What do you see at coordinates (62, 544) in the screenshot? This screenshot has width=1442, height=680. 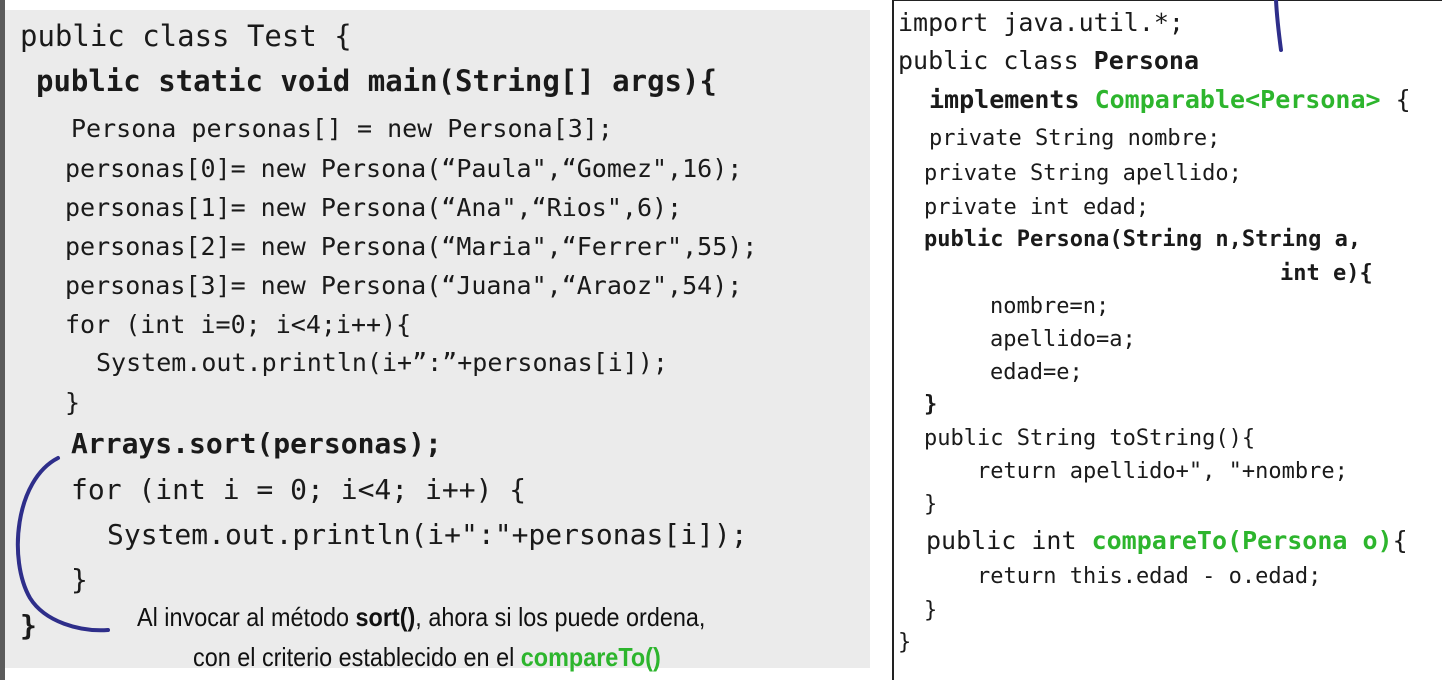 I see `bracket-arc-icon` at bounding box center [62, 544].